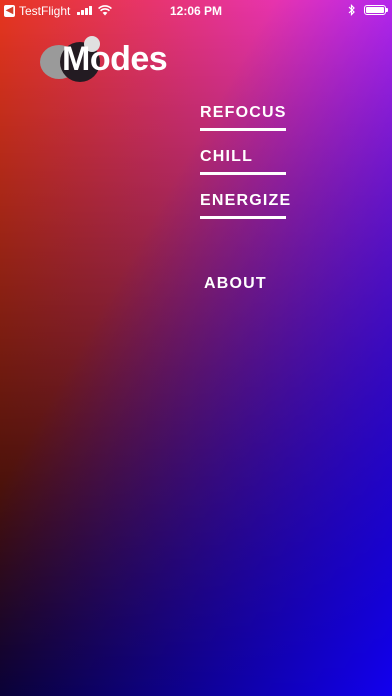 The width and height of the screenshot is (392, 696). What do you see at coordinates (235, 284) in the screenshot?
I see `about-link: ABOUT` at bounding box center [235, 284].